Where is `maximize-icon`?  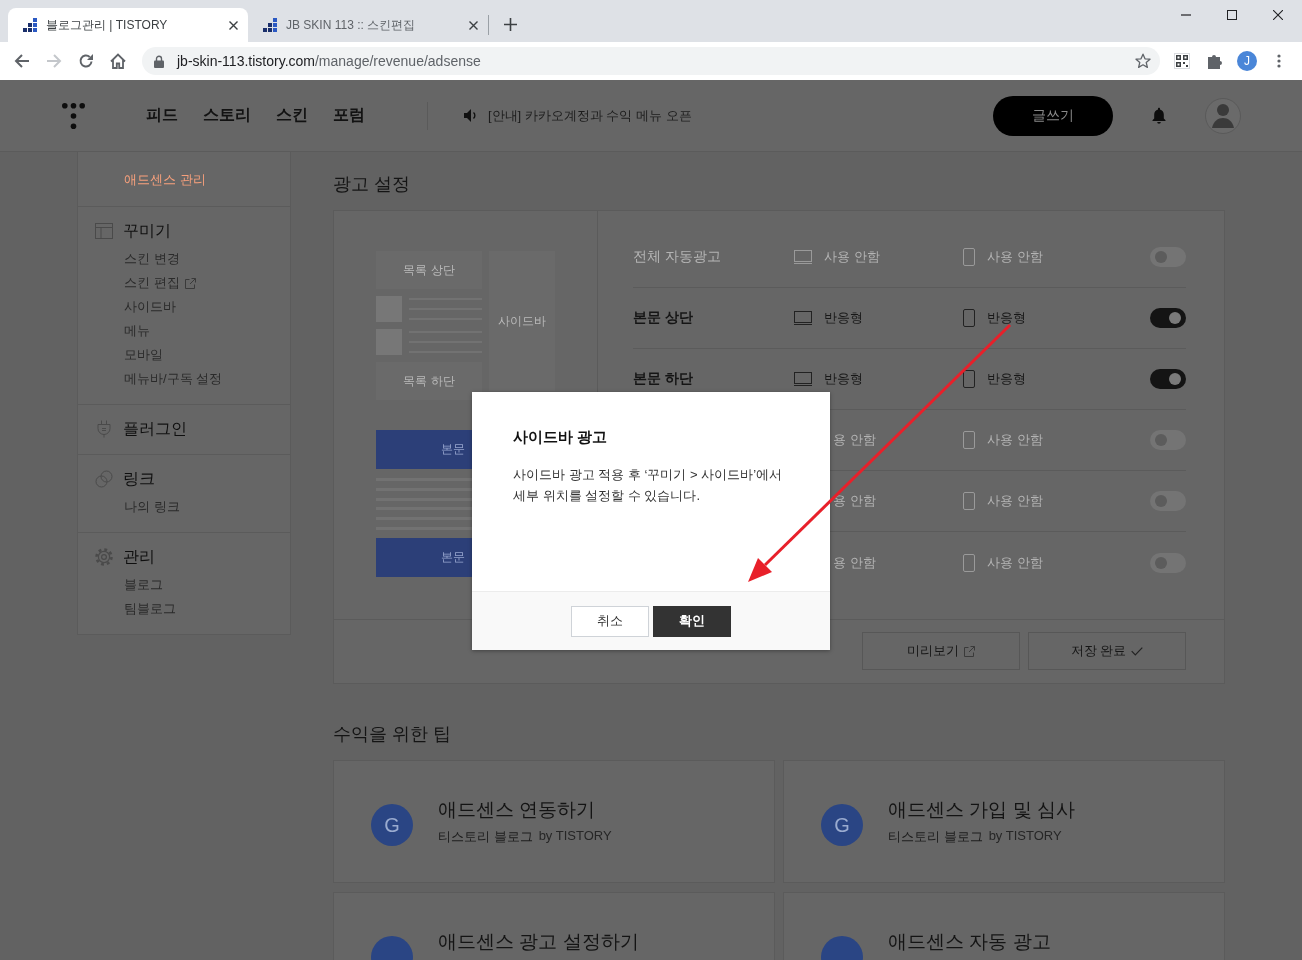 maximize-icon is located at coordinates (1232, 15).